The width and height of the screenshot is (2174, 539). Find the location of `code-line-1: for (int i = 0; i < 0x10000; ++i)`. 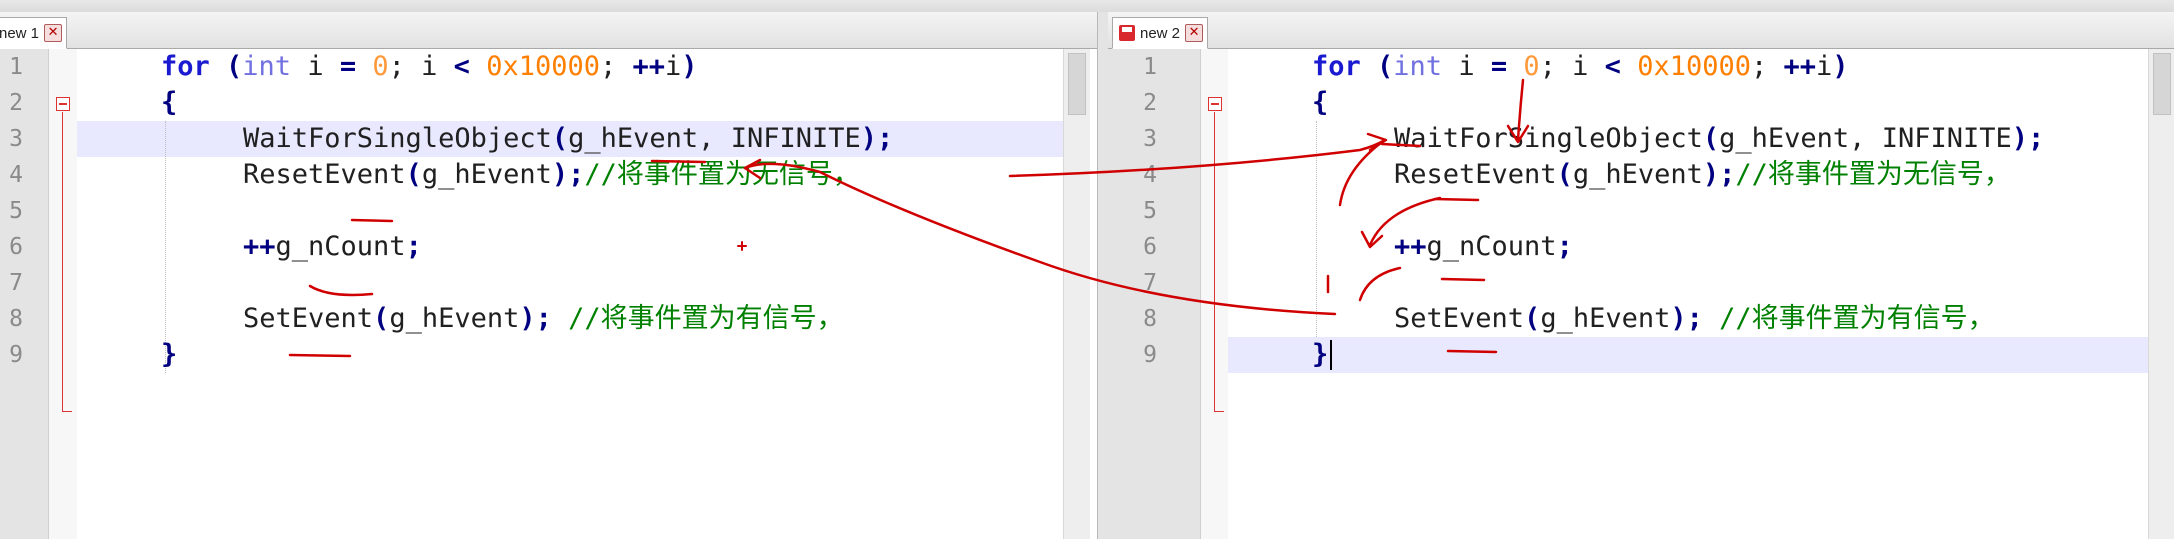

code-line-1: for (int i = 0; i < 0x10000; ++i) is located at coordinates (1580, 67).